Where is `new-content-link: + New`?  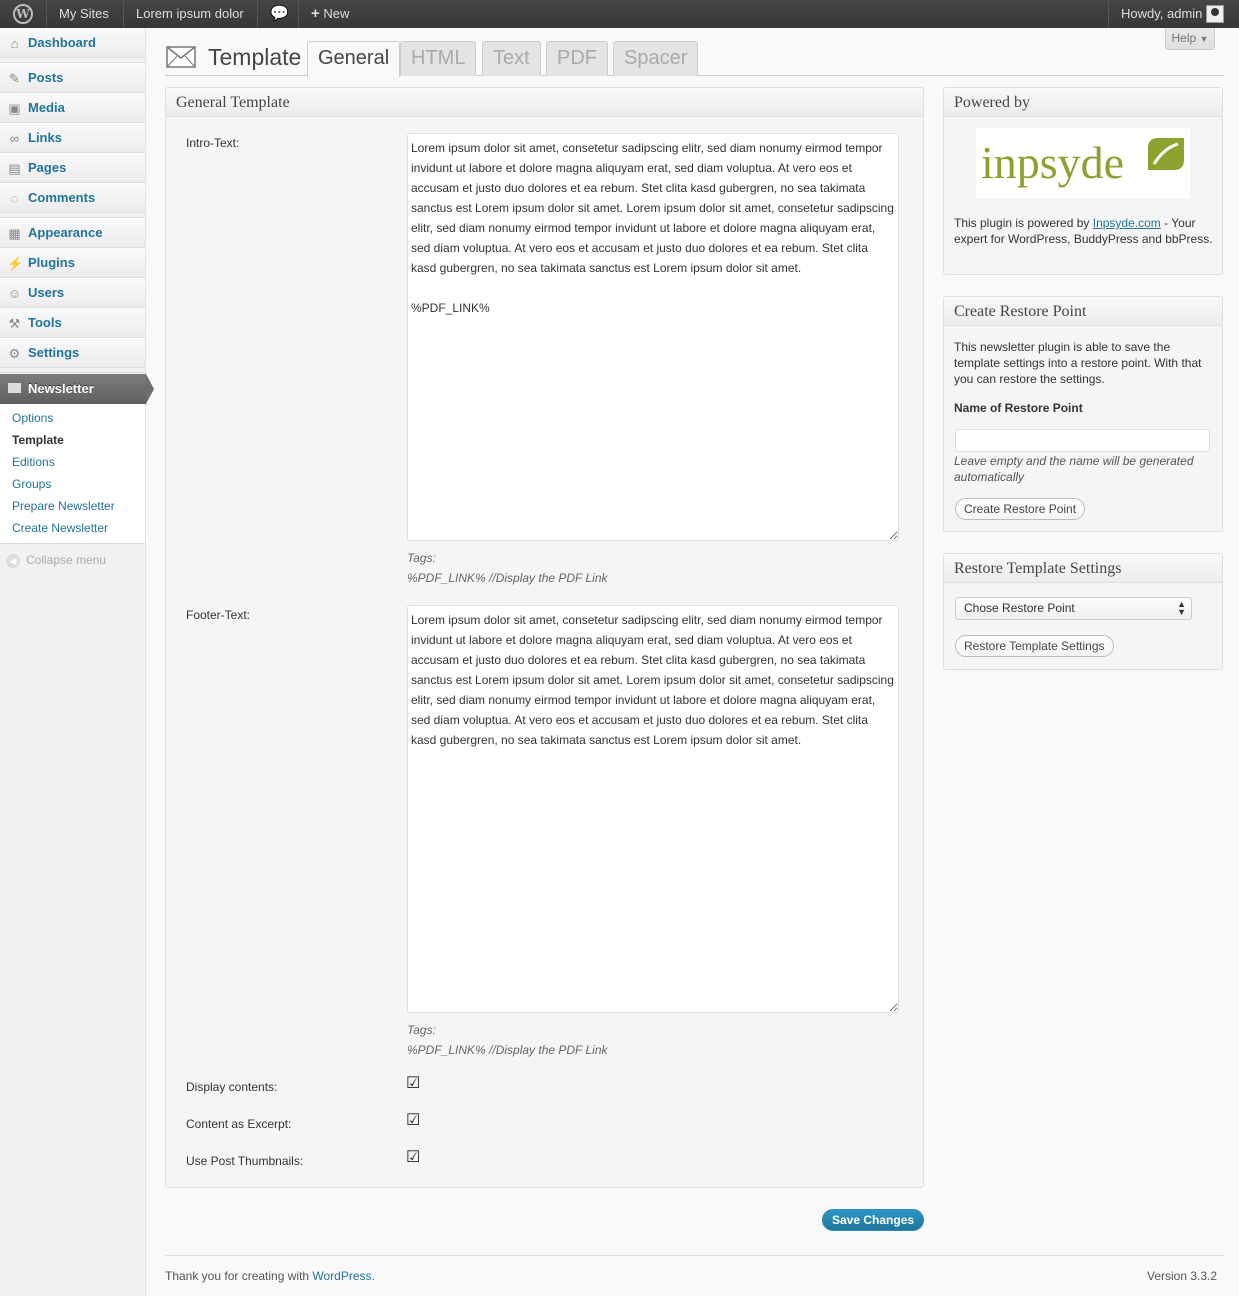
new-content-link: + New is located at coordinates (330, 14).